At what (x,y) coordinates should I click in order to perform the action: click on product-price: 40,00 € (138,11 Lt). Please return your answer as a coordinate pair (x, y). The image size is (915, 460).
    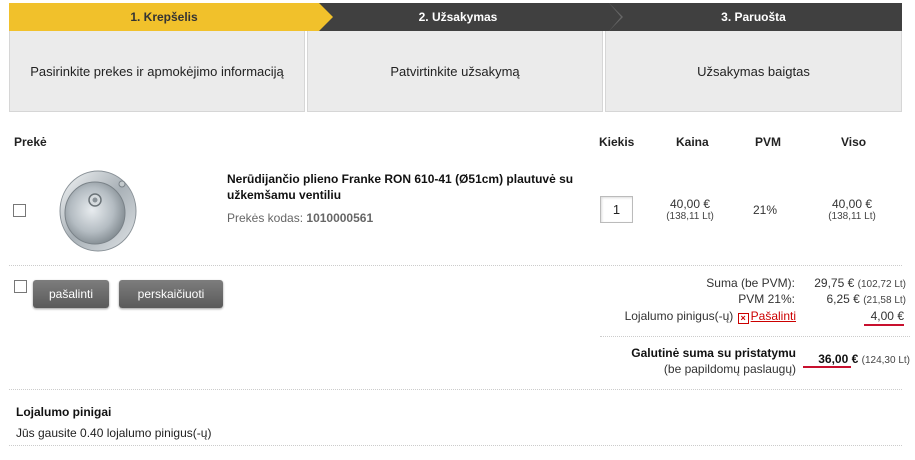
    Looking at the image, I should click on (690, 209).